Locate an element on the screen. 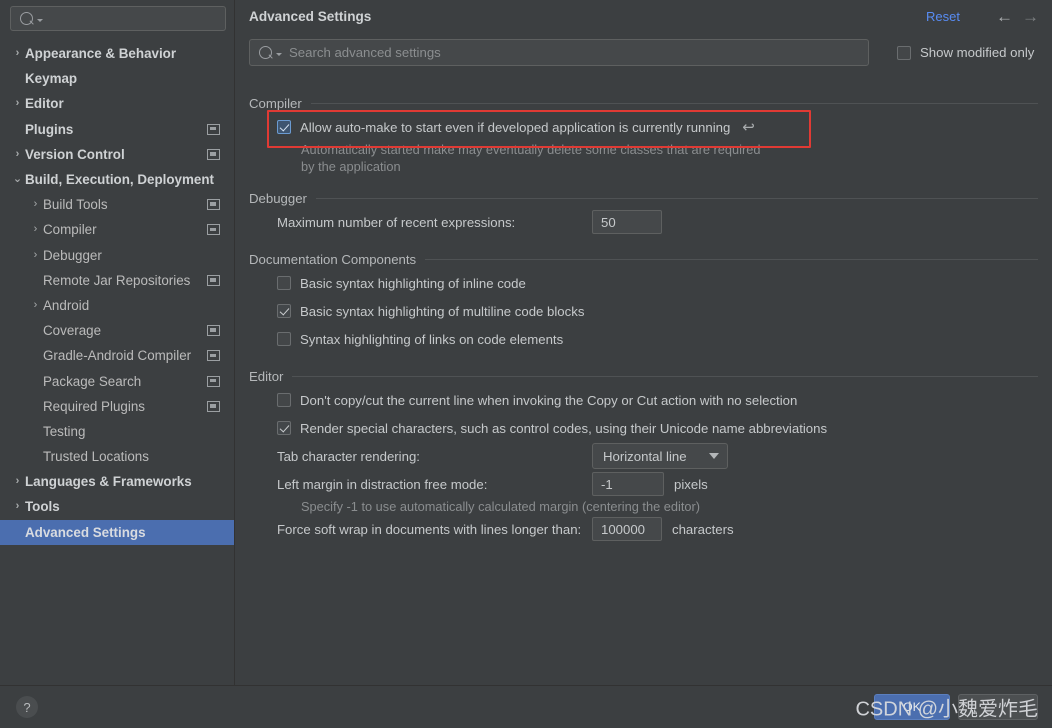 This screenshot has width=1052, height=728. sidebar-item-android: › Android is located at coordinates (117, 305).